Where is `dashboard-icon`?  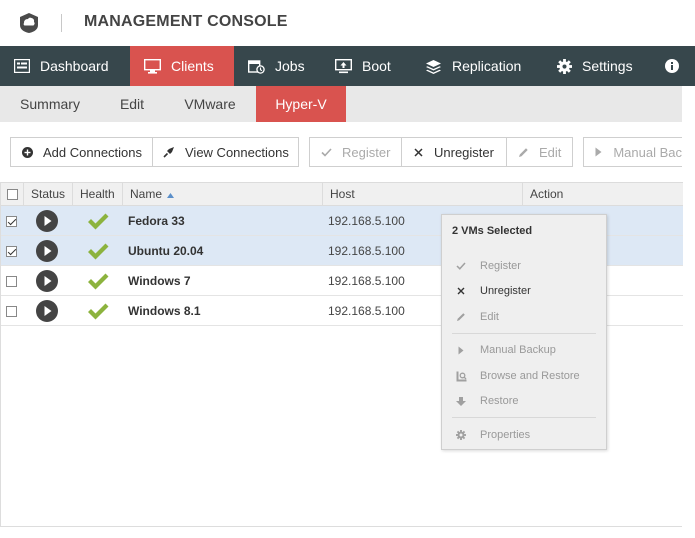
dashboard-icon is located at coordinates (22, 66).